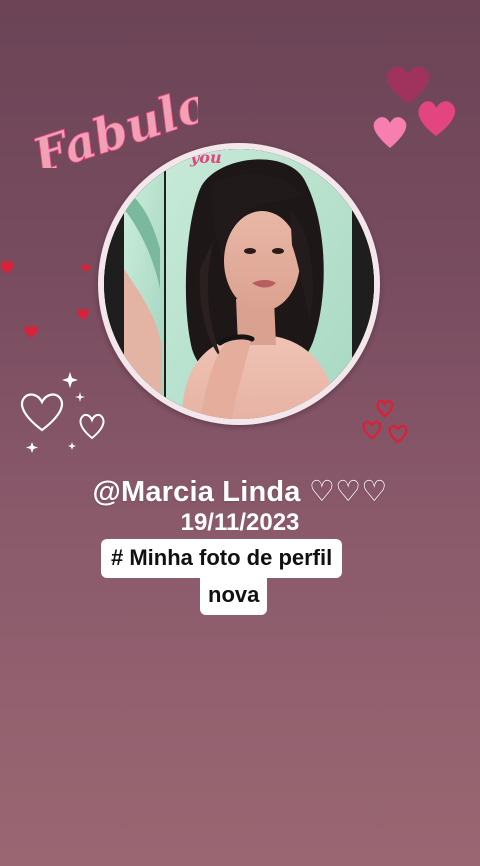 The image size is (480, 866). What do you see at coordinates (234, 596) in the screenshot?
I see `caption-line-2: nova` at bounding box center [234, 596].